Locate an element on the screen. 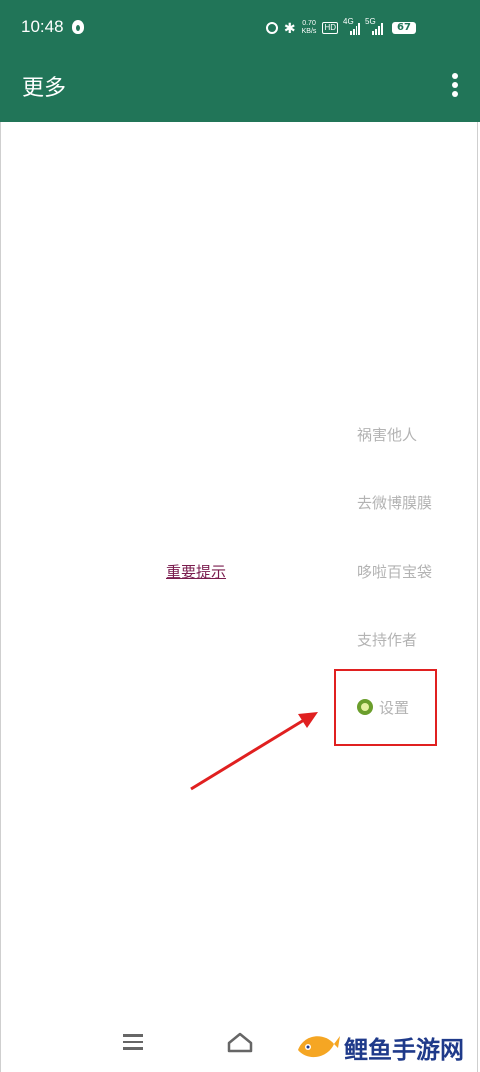  important-notice-link: 重要提示 is located at coordinates (196, 571).